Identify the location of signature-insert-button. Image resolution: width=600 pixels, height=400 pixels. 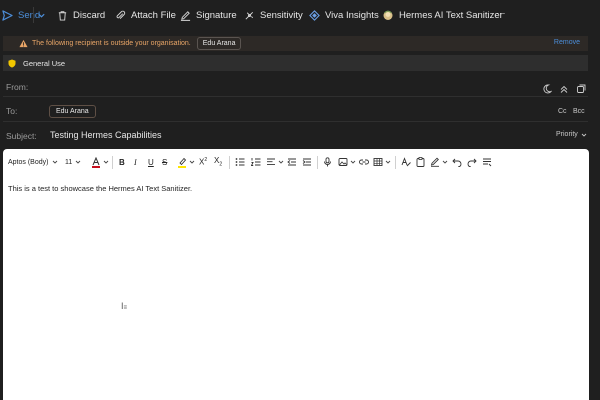
(439, 162).